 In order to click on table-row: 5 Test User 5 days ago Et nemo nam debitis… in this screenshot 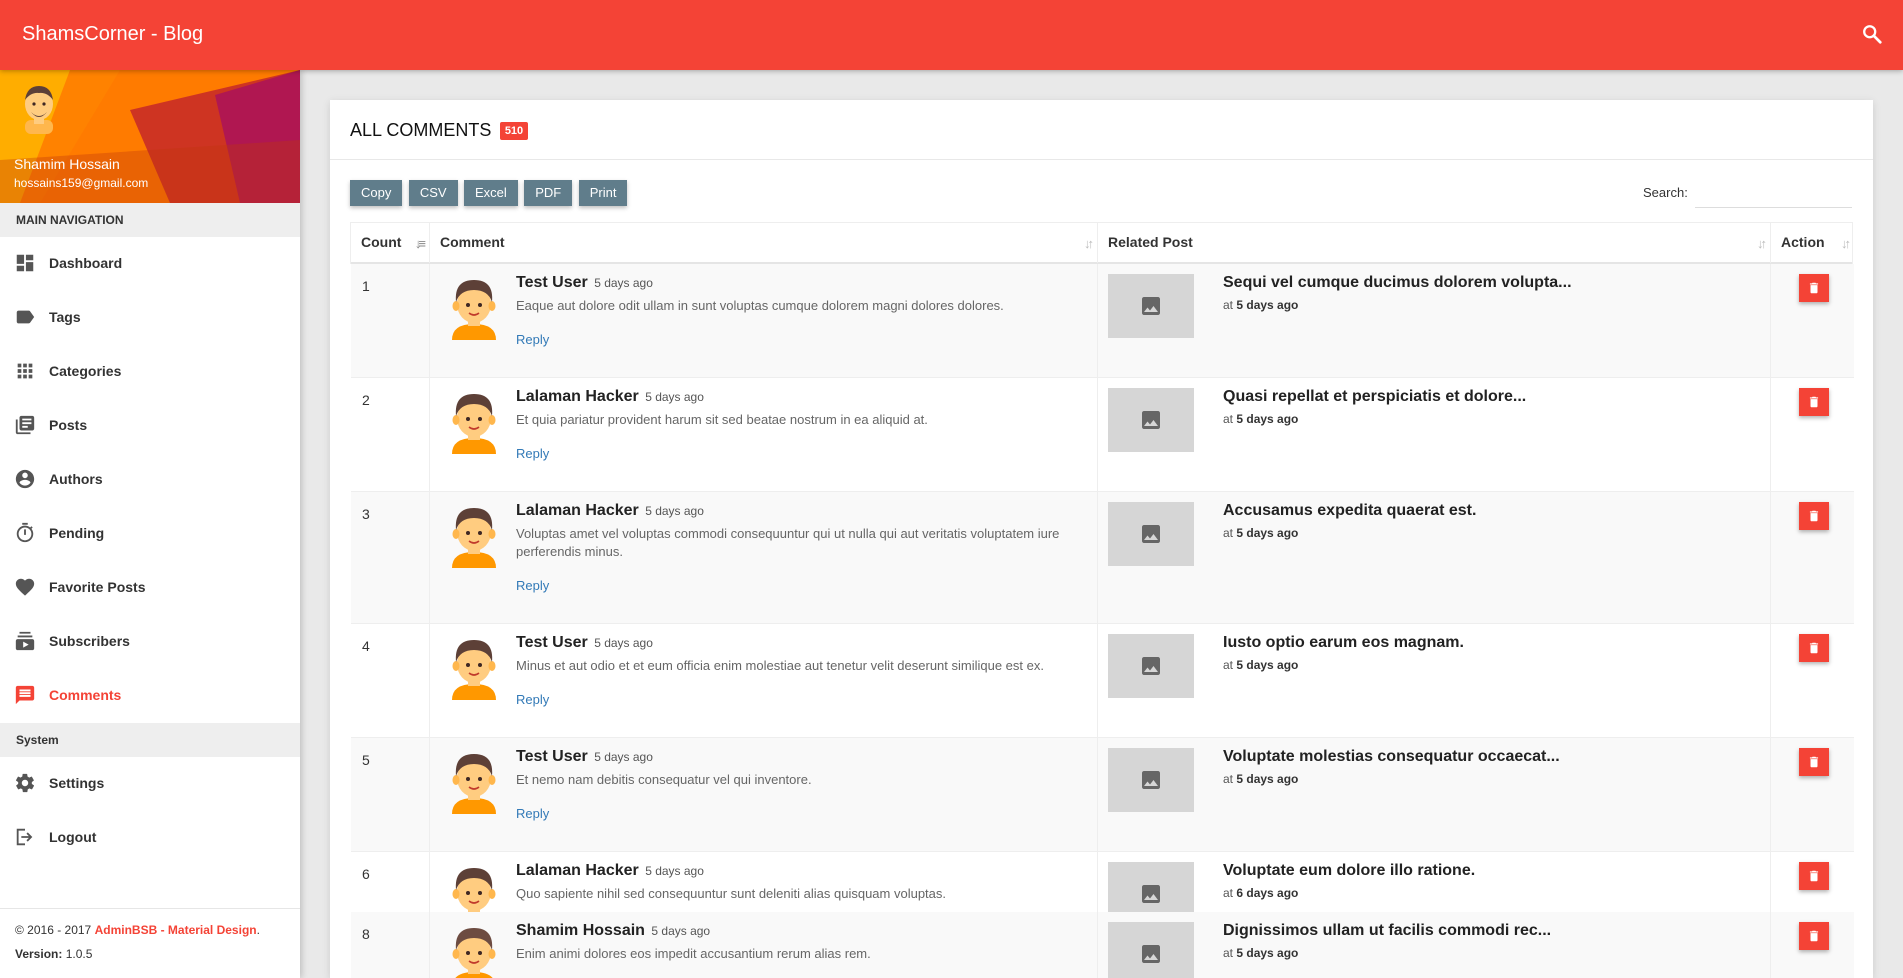, I will do `click(1102, 795)`.